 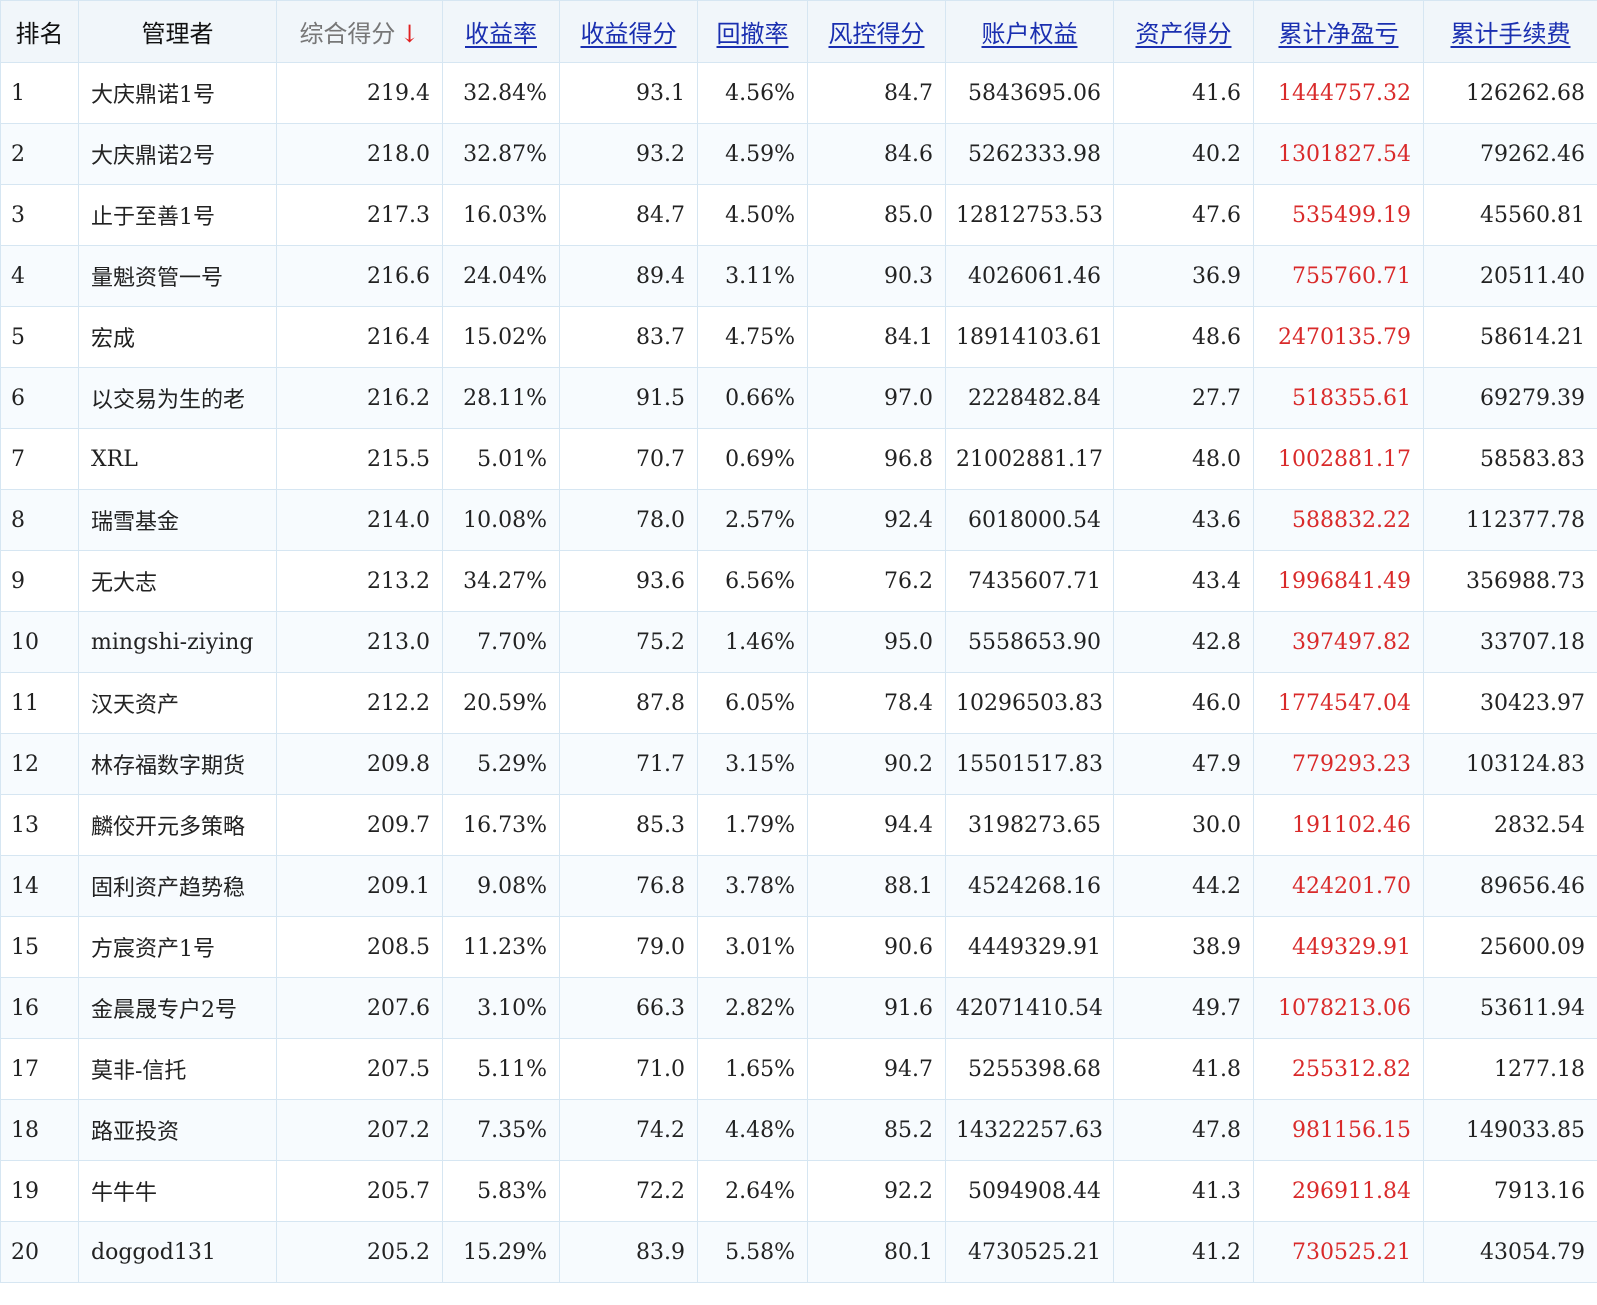 I want to click on cell-drawdown-rate: 1.46%, so click(x=752, y=642).